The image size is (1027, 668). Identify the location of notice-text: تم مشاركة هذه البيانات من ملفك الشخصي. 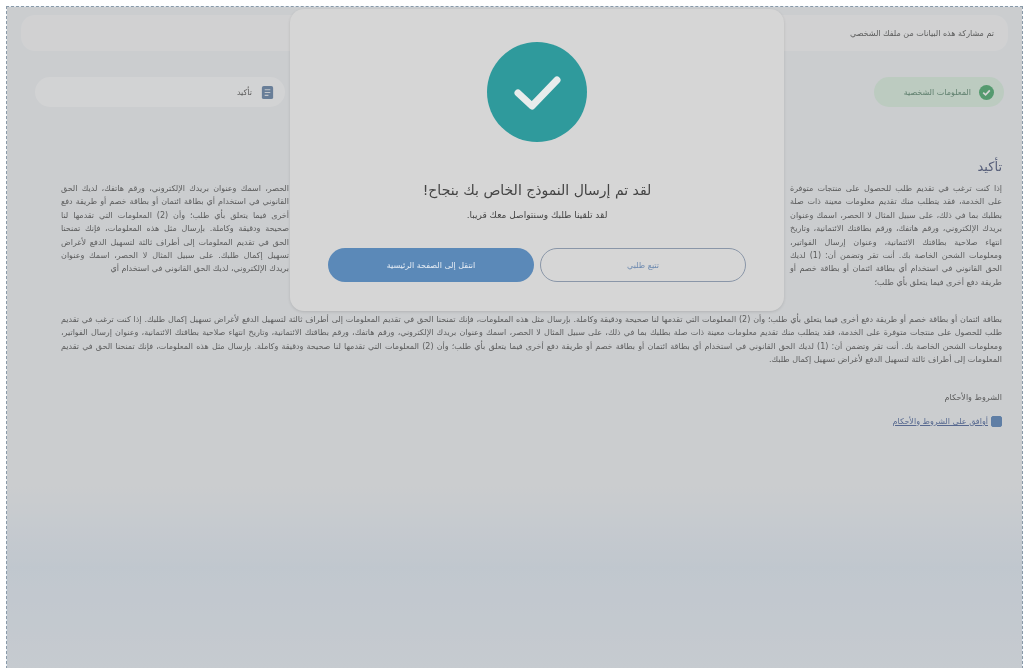
(921, 33).